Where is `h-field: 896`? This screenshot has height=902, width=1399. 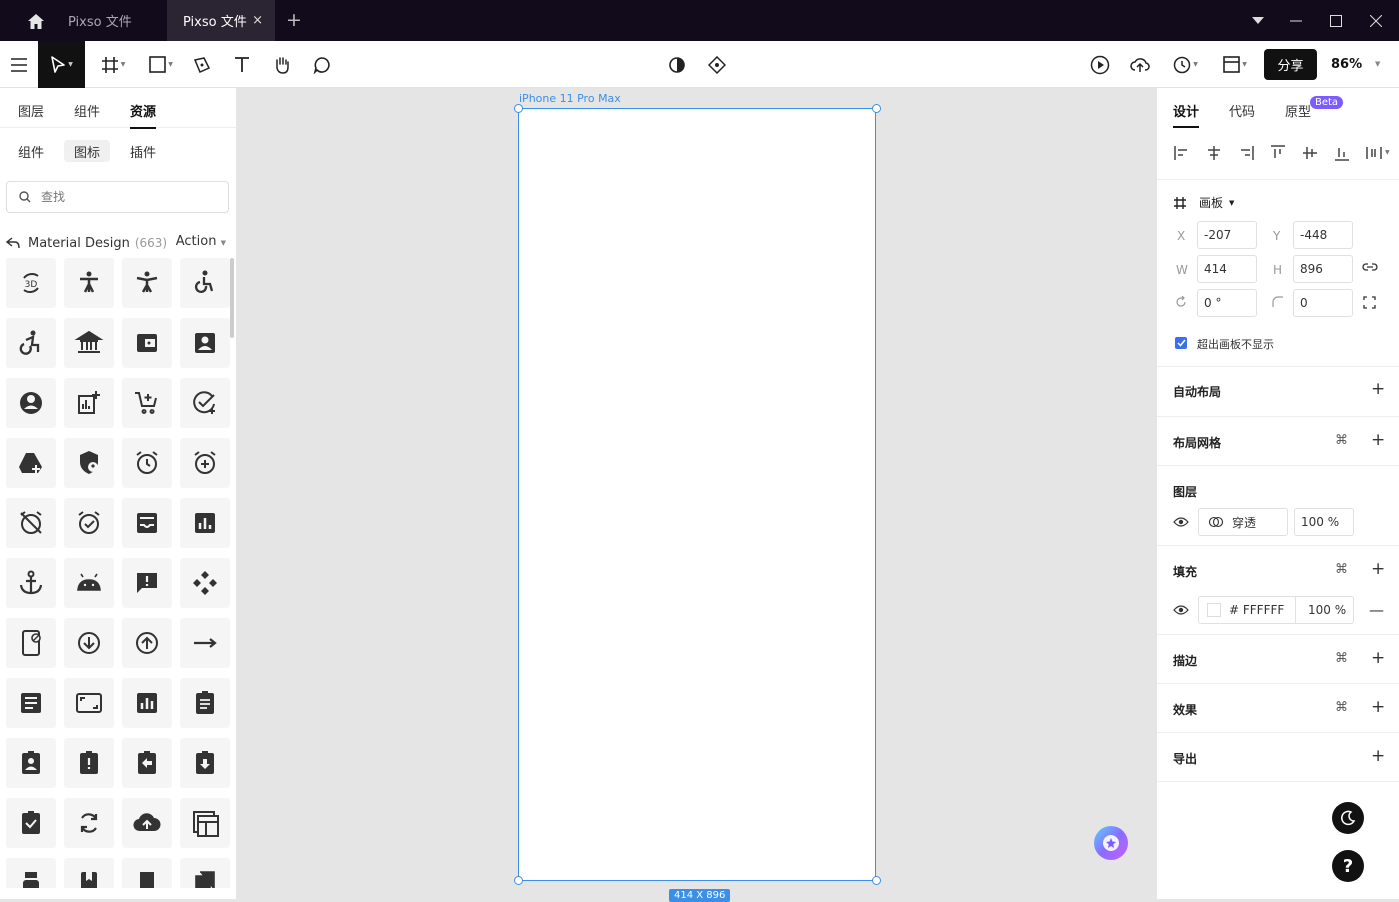 h-field: 896 is located at coordinates (1323, 269).